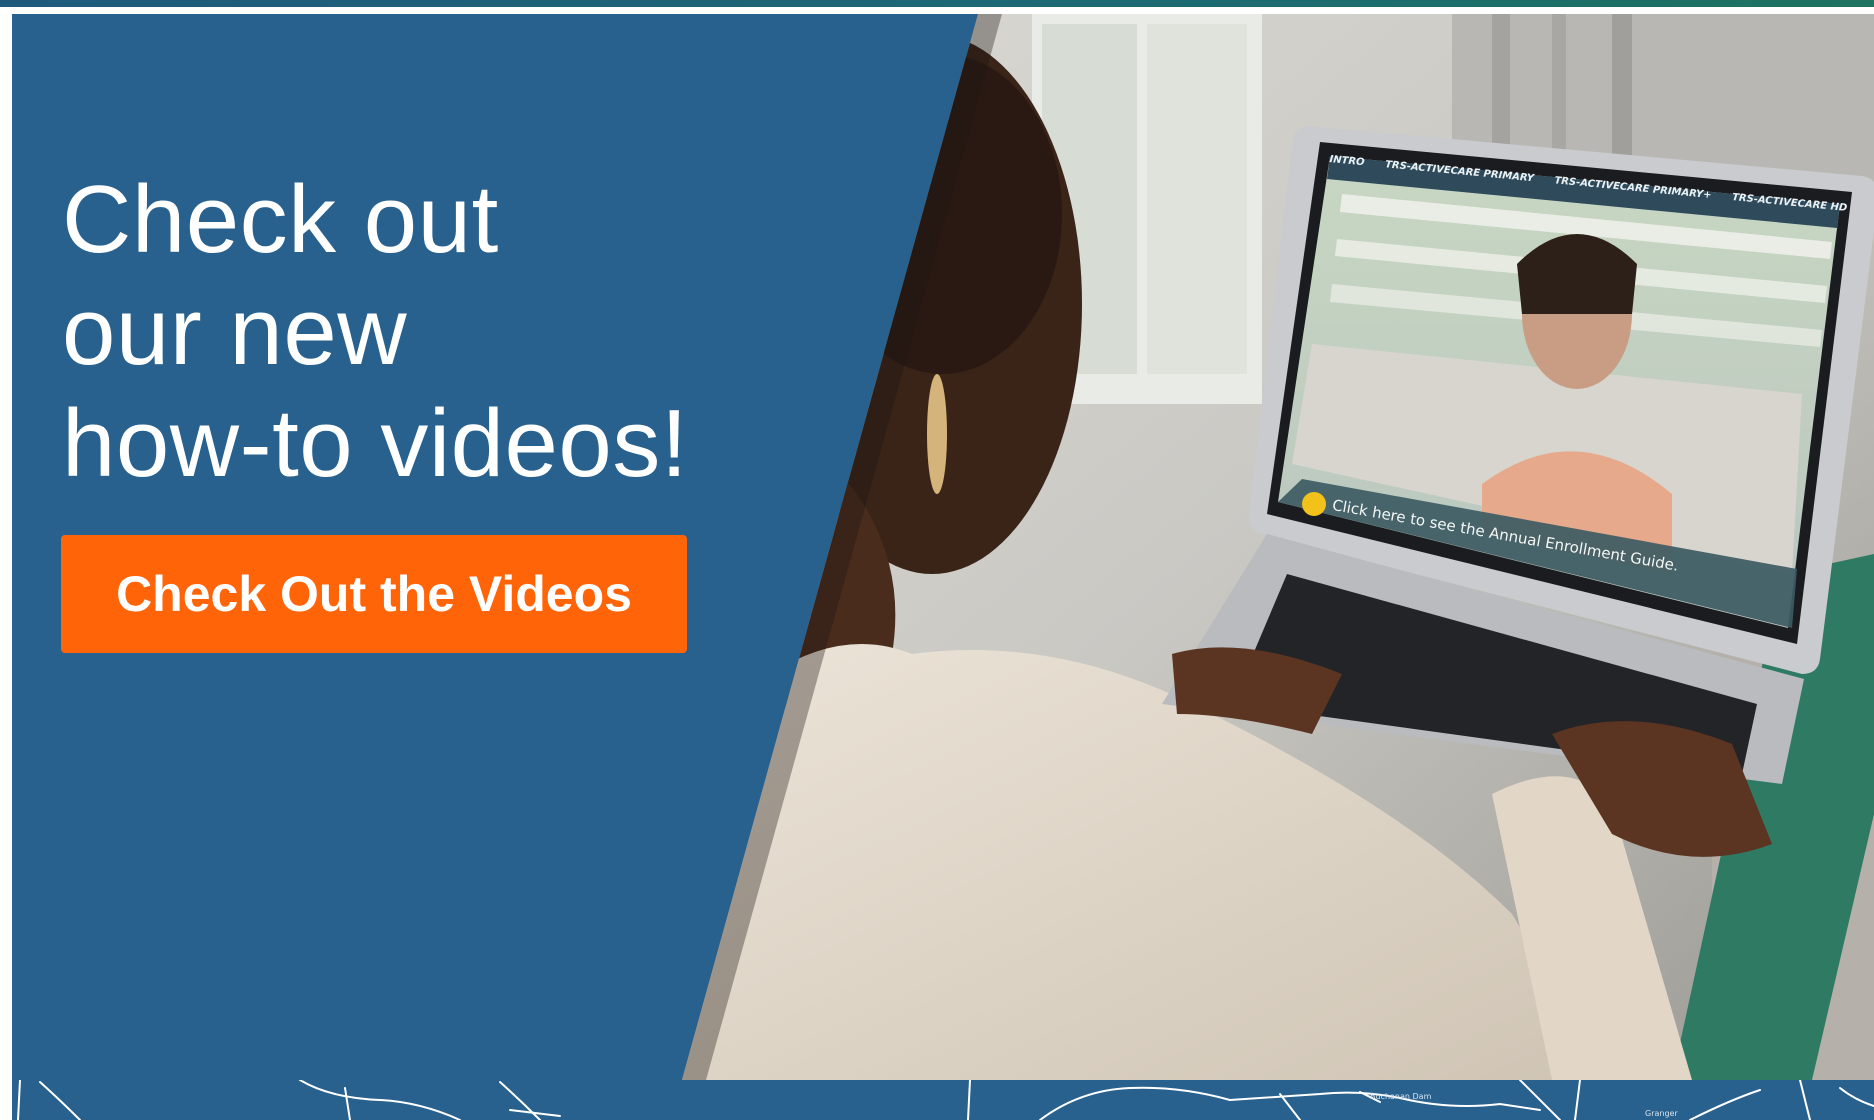 The image size is (1874, 1120). What do you see at coordinates (937, 3) in the screenshot?
I see `top-accent-bar` at bounding box center [937, 3].